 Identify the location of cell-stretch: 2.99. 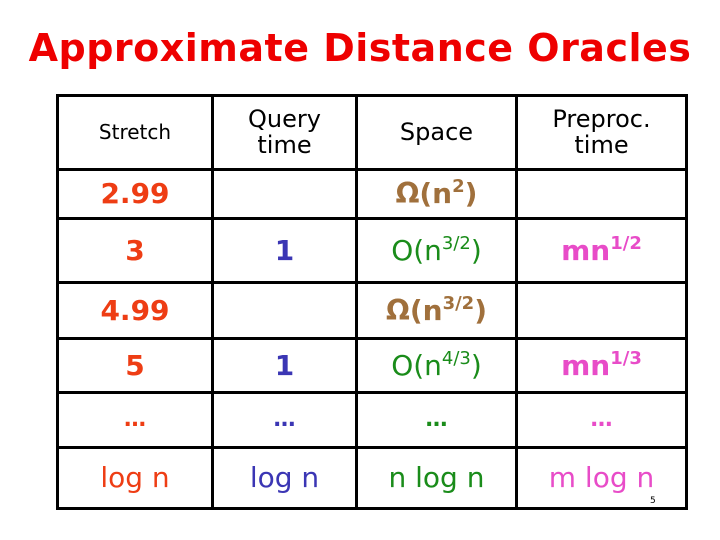
(135, 194).